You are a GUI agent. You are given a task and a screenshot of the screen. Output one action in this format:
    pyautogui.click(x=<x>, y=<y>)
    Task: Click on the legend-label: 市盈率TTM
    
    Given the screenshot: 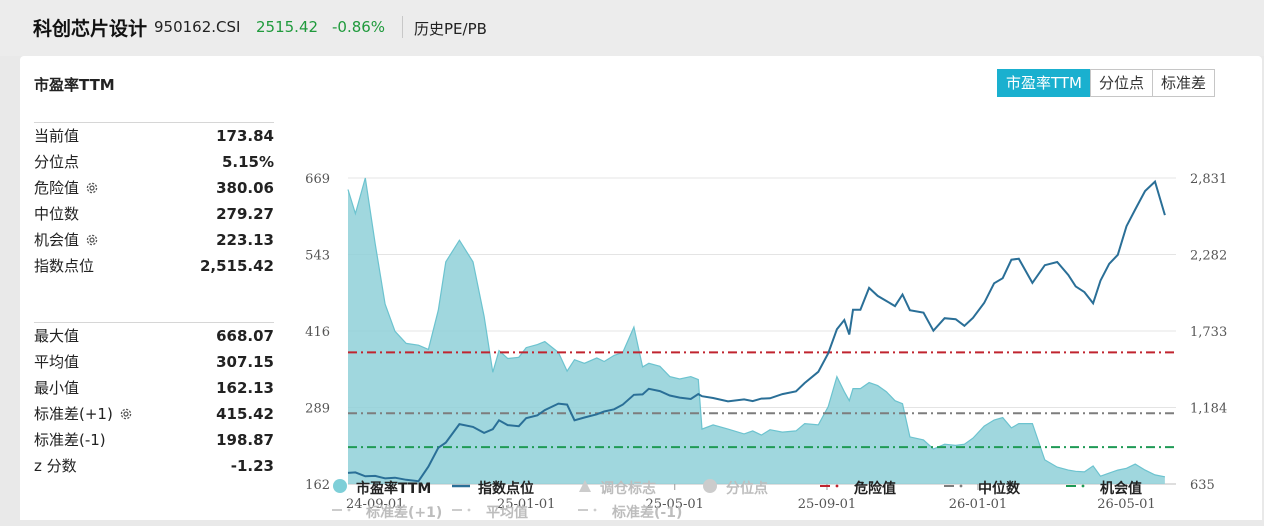 What is the action you would take?
    pyautogui.click(x=394, y=489)
    